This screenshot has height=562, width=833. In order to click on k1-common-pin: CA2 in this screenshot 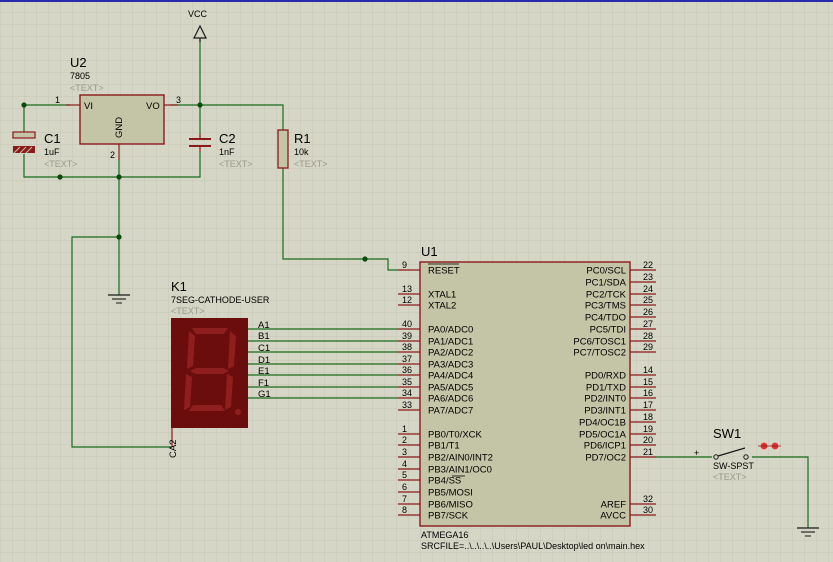, I will do `click(173, 449)`.